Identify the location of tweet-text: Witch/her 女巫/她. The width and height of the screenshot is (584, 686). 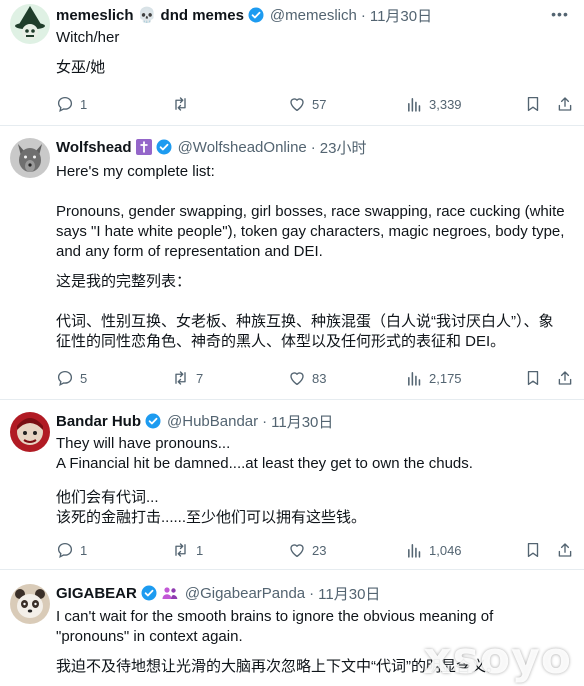
(311, 53).